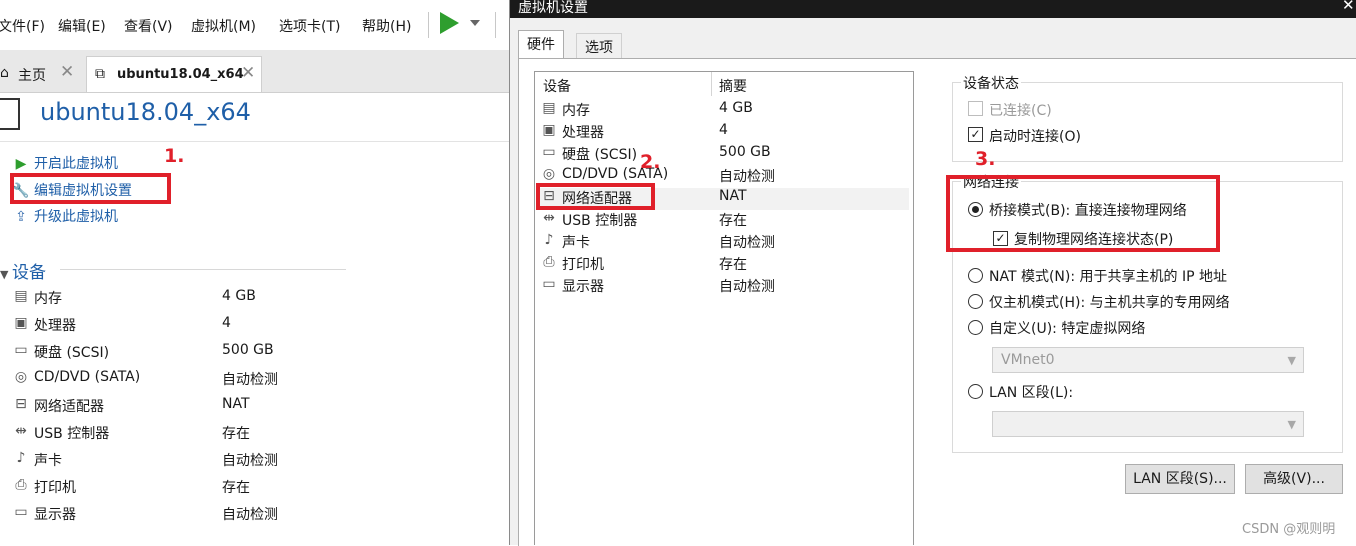 This screenshot has width=1356, height=546. Describe the element at coordinates (723, 155) in the screenshot. I see `hw-row-harddisk: ▭ 硬盘 (SCSI) 500 GB` at that location.